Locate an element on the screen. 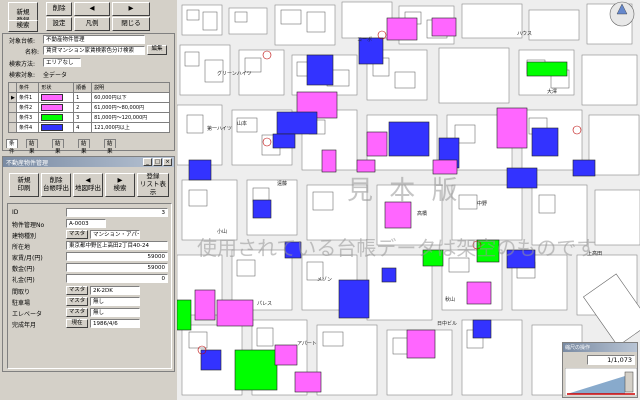 Image resolution: width=640 pixels, height=400 pixels. field-label: 完成年月 is located at coordinates (24, 325).